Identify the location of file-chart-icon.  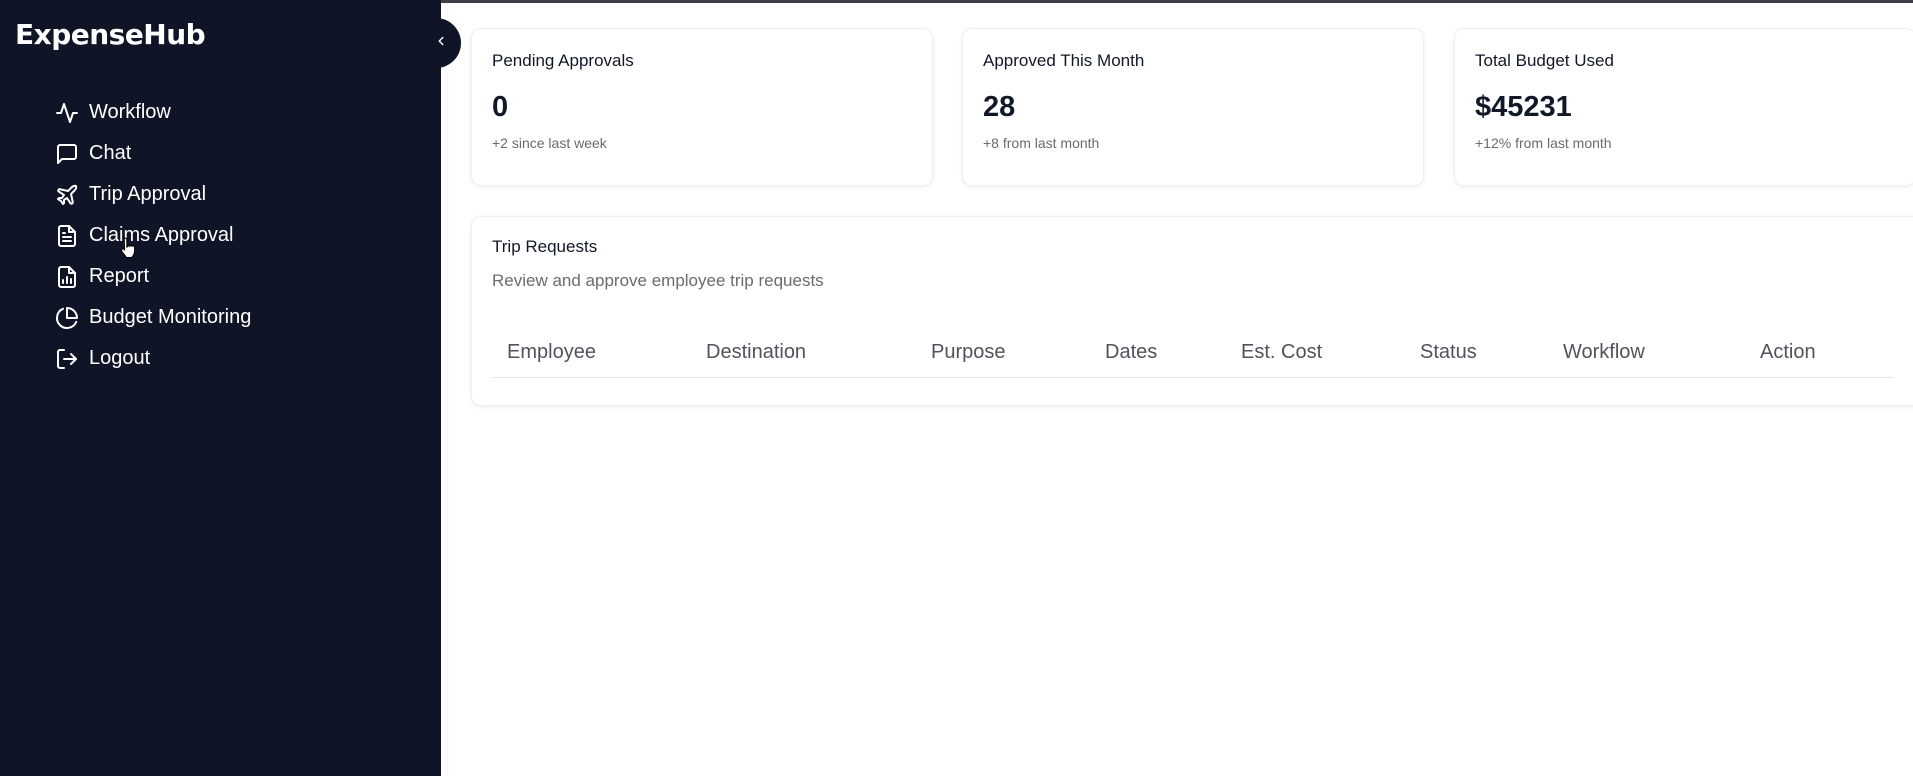
(67, 277).